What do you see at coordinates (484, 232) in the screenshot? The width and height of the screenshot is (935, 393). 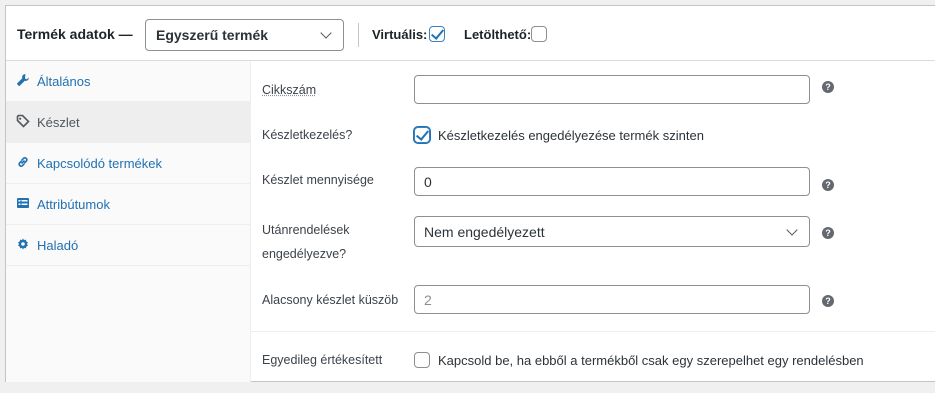 I see `backorders-value: Nem engedélyezett` at bounding box center [484, 232].